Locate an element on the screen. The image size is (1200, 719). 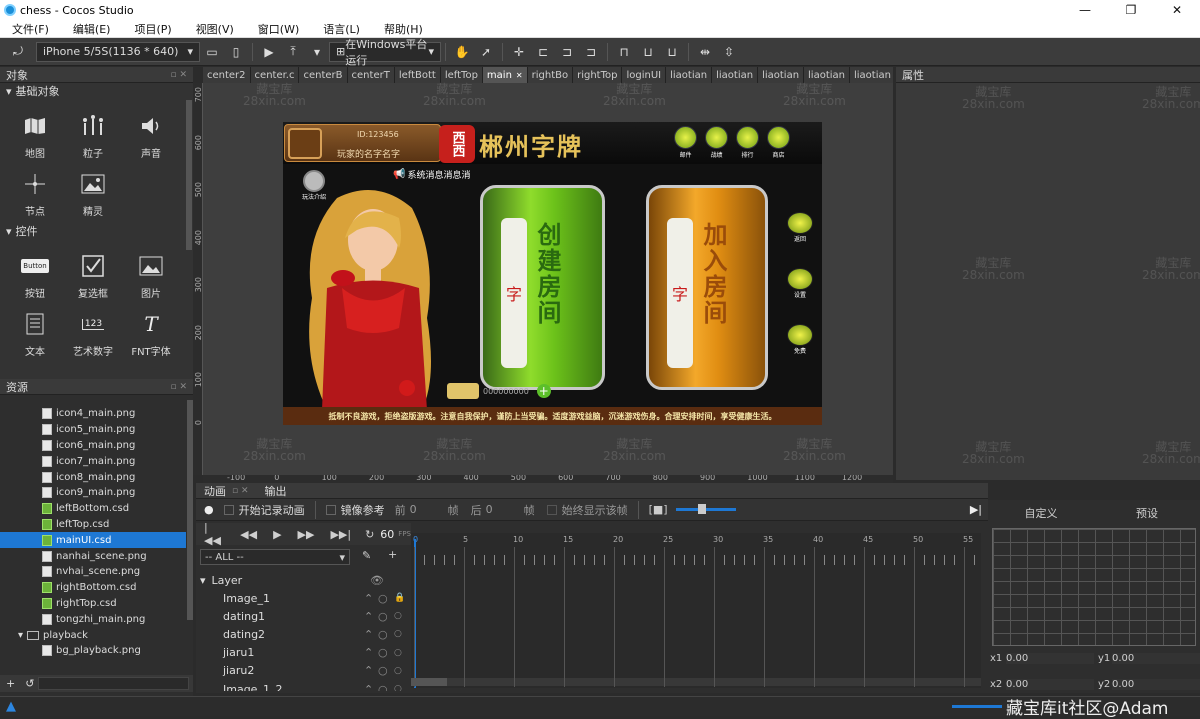
doc-tab: rightBo is located at coordinates (550, 75).